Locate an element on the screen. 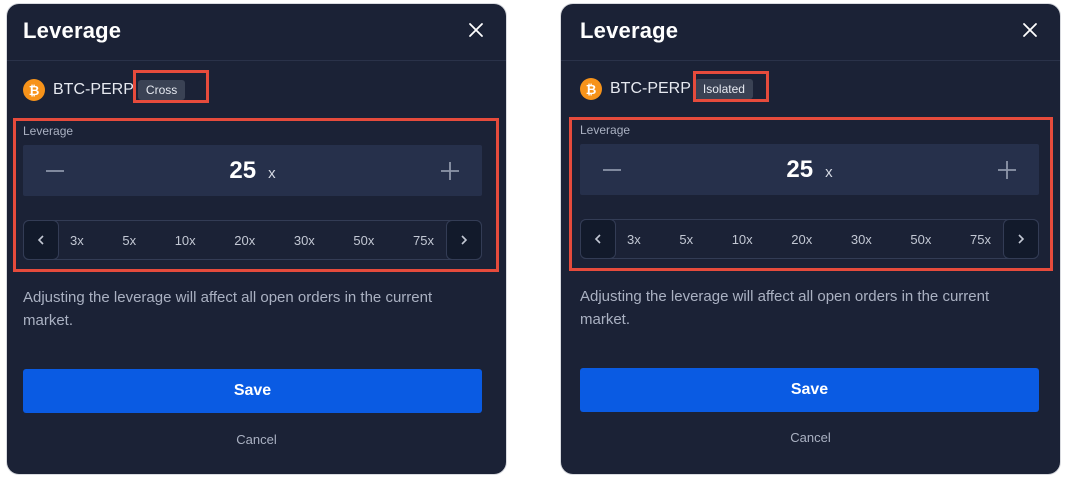  asset-row: ₿ BTC-PERP Cross is located at coordinates (104, 90).